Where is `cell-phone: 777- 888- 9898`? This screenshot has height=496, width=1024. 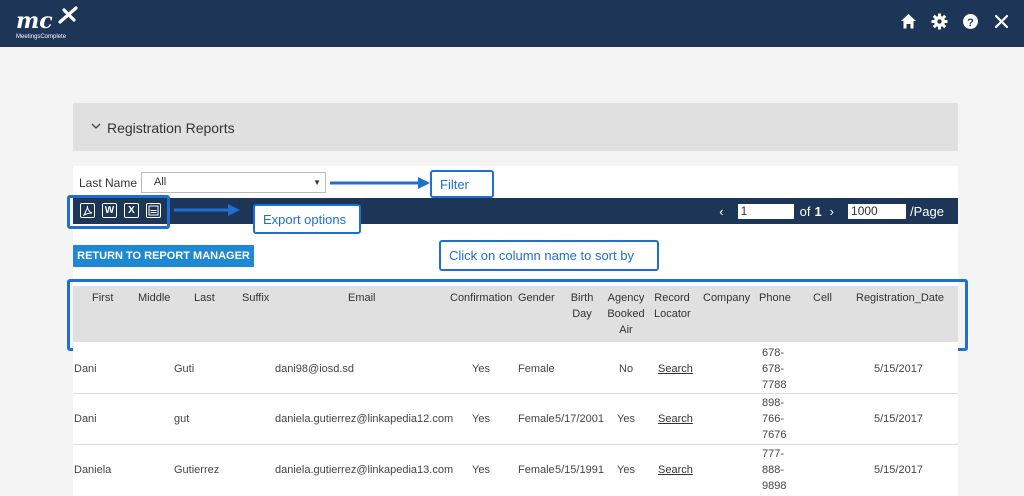 cell-phone: 777- 888- 9898 is located at coordinates (774, 470).